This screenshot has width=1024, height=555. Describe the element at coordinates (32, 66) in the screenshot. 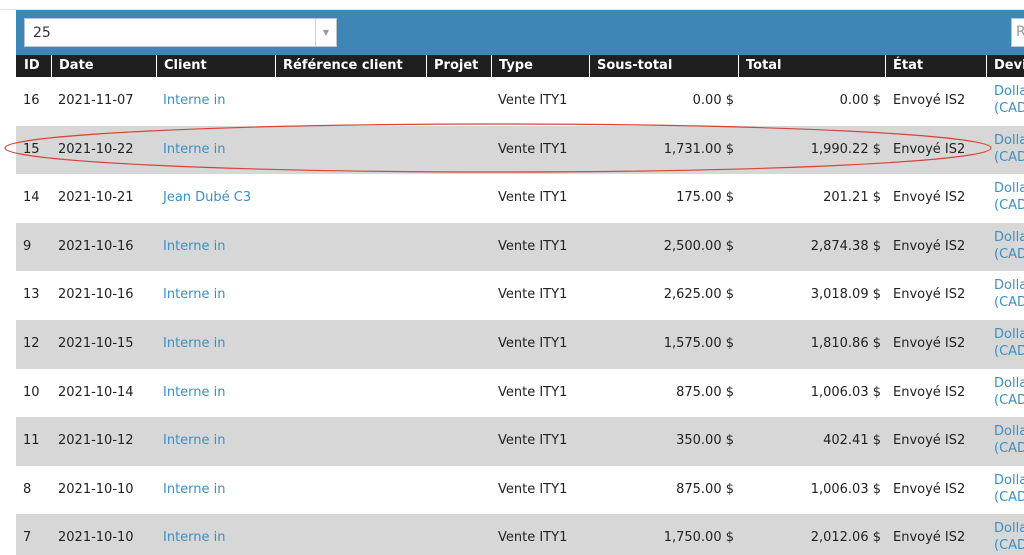

I see `column-header-id: ID` at that location.